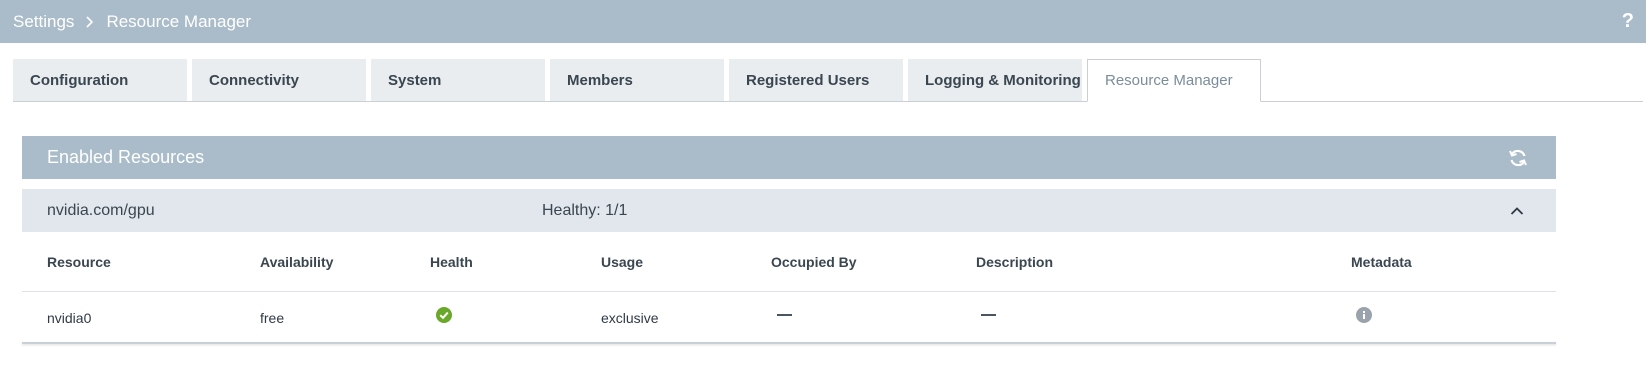  I want to click on cell-occupied-by-empty, so click(784, 315).